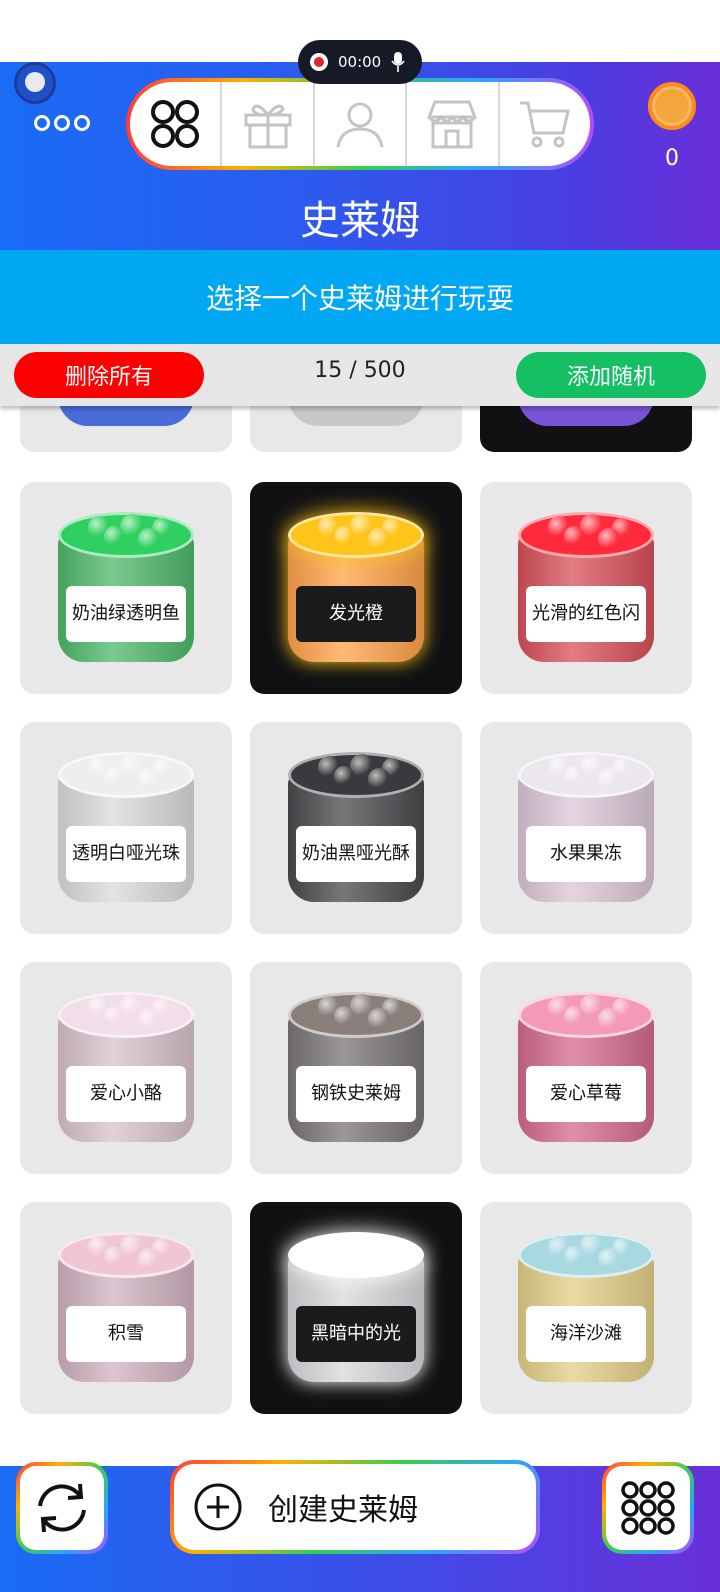 The width and height of the screenshot is (720, 1592). I want to click on slime-jar-image: 发光橙, so click(356, 589).